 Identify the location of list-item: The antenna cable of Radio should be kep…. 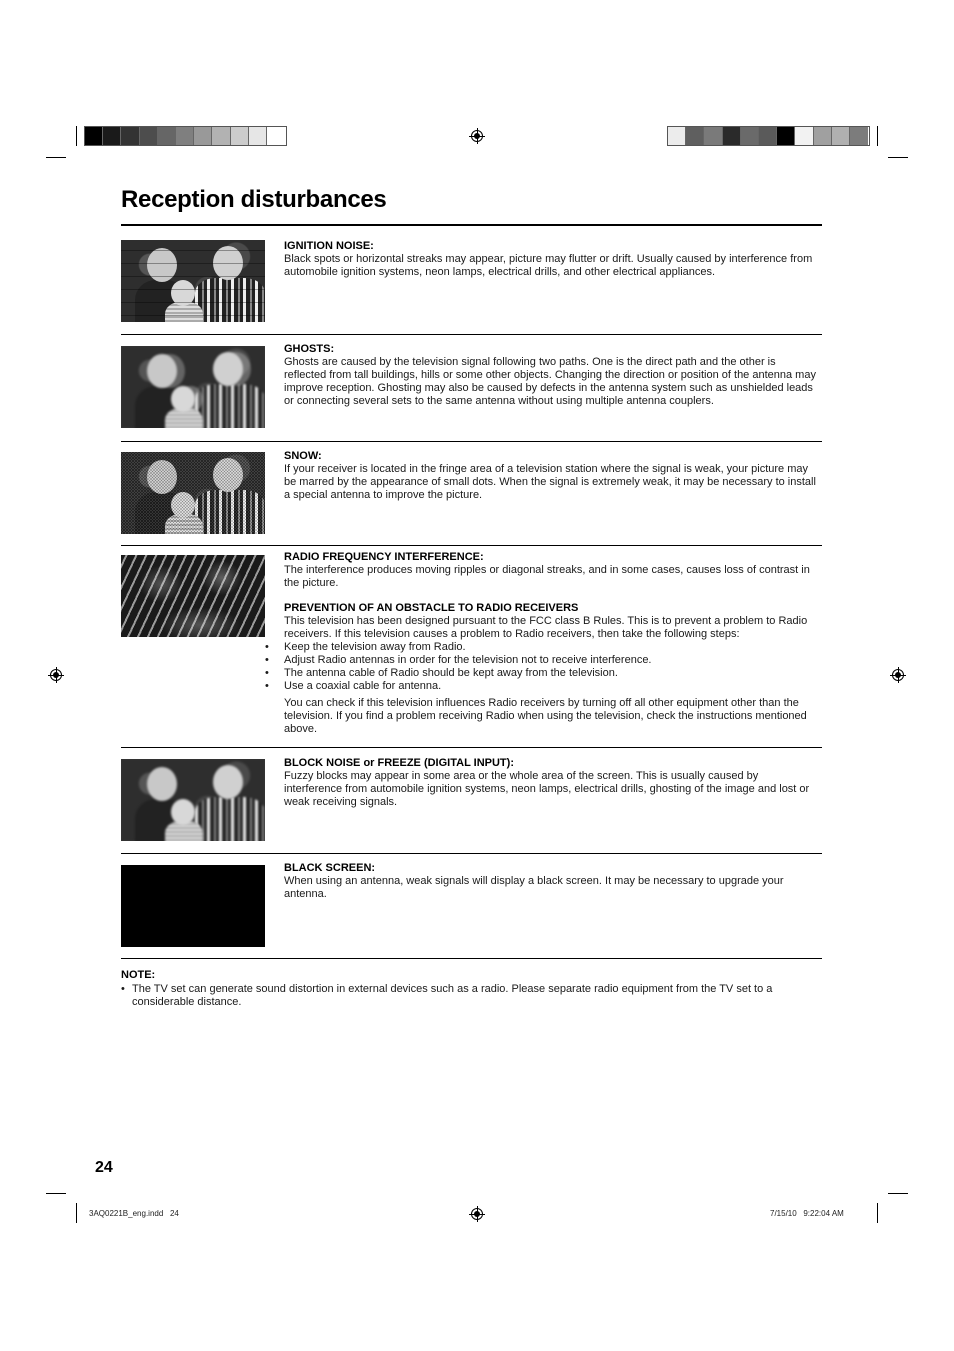
(542, 673).